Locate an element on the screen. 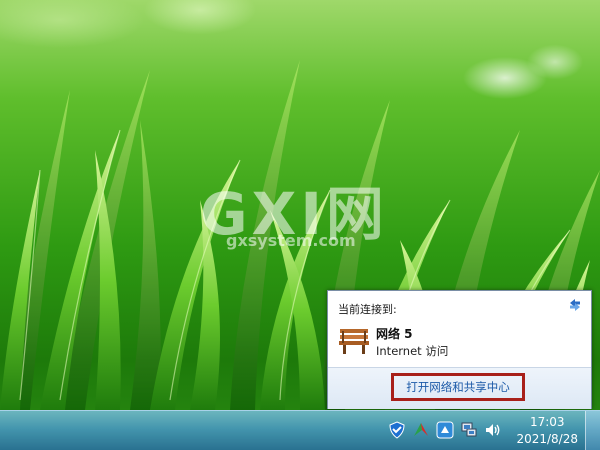 The image size is (600, 450). watermark: GXI网 gxsystem.com is located at coordinates (294, 217).